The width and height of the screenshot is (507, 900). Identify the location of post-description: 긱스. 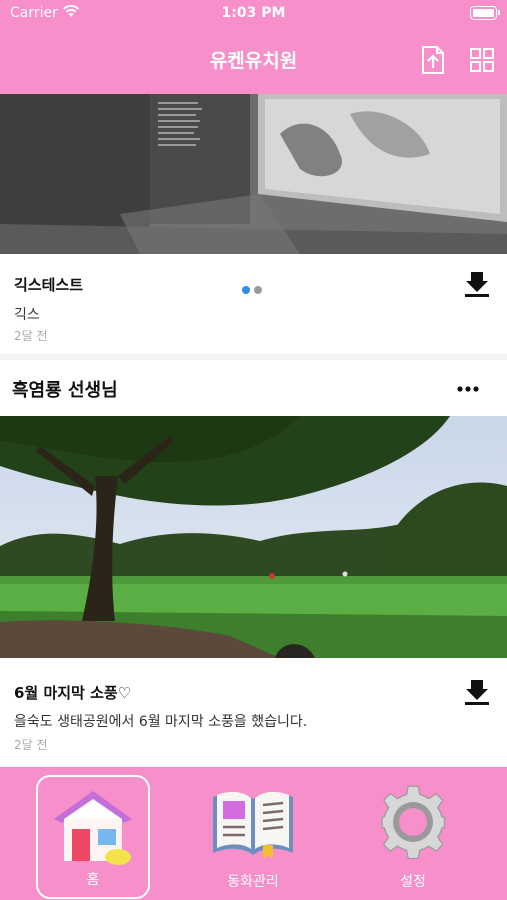
(27, 315).